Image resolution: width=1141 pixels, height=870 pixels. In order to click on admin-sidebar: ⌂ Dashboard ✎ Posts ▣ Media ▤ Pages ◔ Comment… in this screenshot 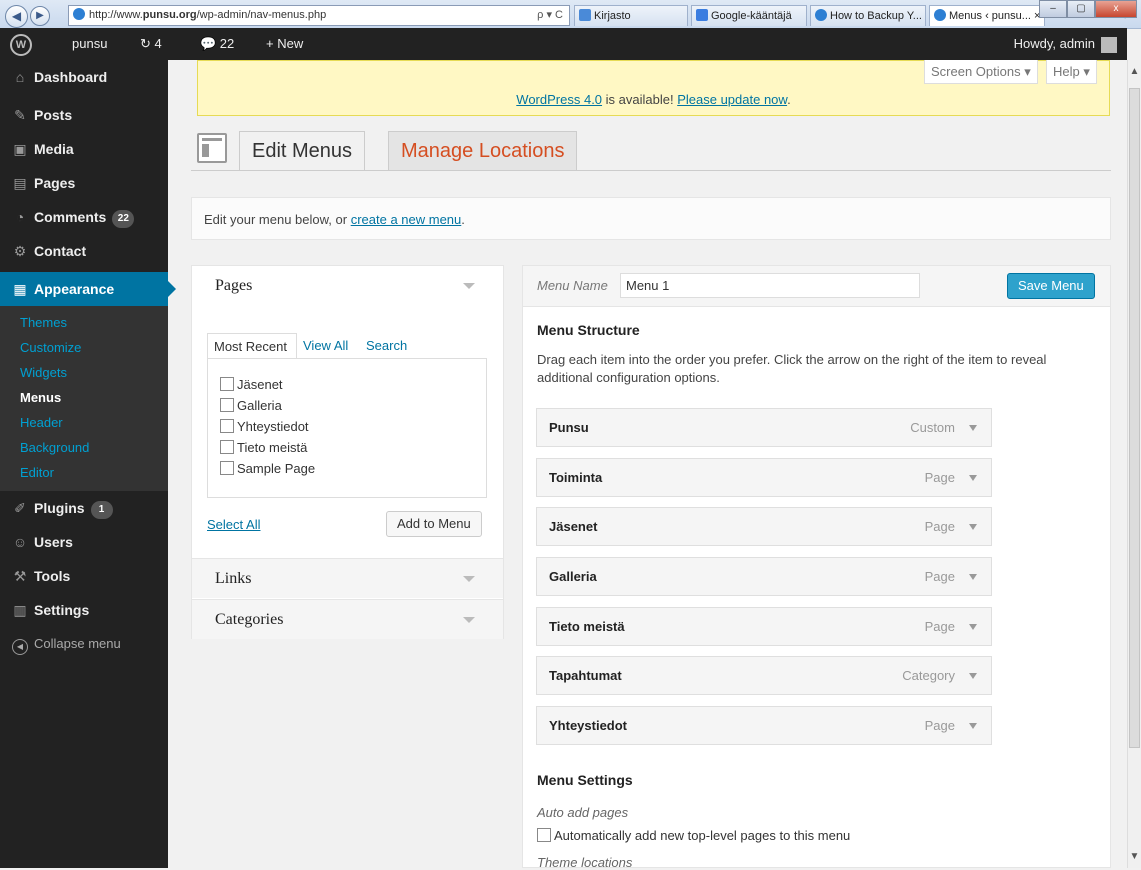, I will do `click(88, 464)`.